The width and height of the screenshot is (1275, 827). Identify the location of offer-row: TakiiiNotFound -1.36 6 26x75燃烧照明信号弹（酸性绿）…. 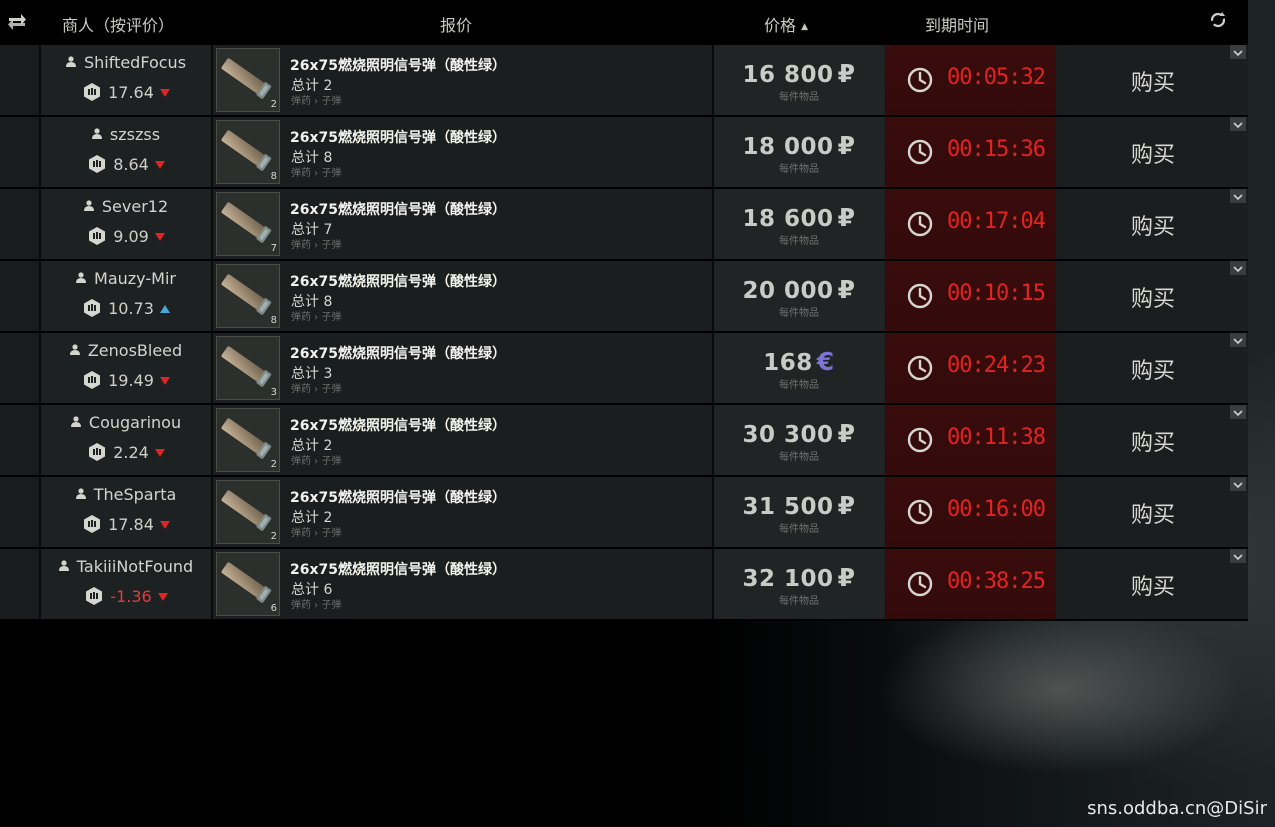
(624, 585).